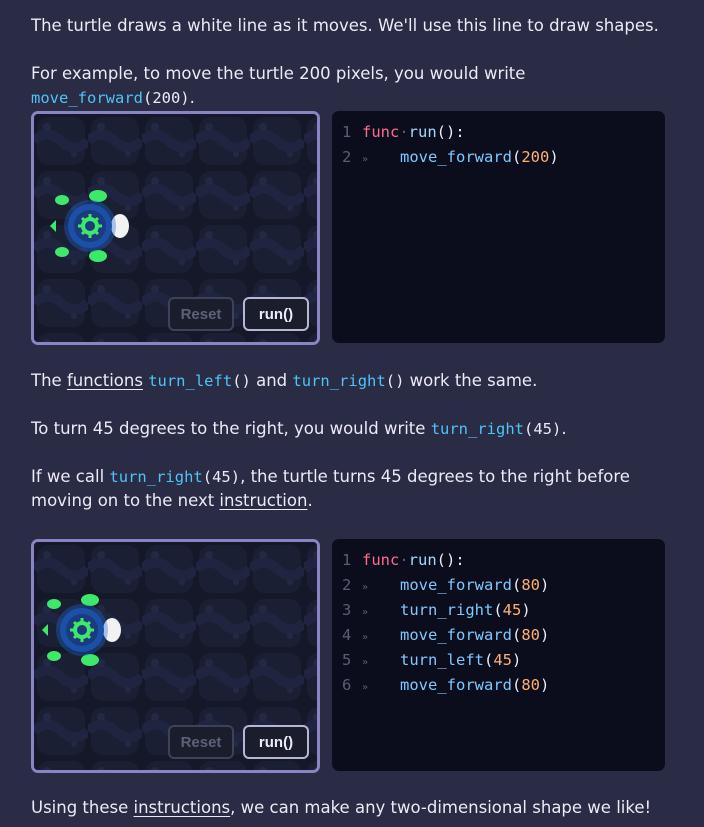 This screenshot has height=827, width=704. Describe the element at coordinates (450, 157) in the screenshot. I see `code-line-2: 2» move_forward(200)` at that location.